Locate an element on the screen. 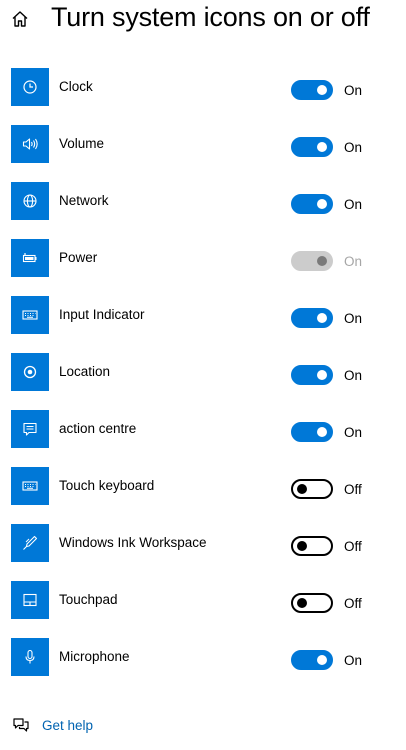 The image size is (406, 750). setting-label: action centre is located at coordinates (98, 428).